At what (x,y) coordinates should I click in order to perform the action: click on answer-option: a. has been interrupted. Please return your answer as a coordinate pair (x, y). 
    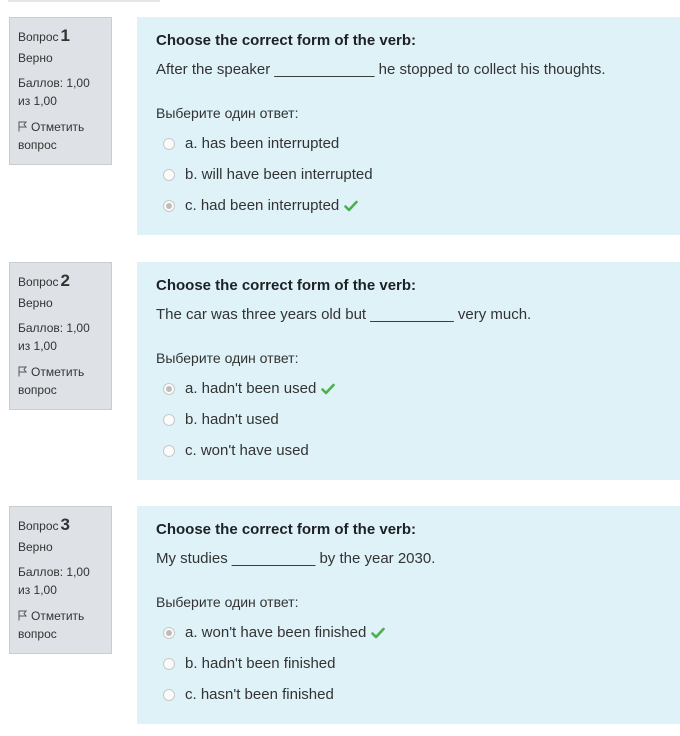
    Looking at the image, I should click on (408, 143).